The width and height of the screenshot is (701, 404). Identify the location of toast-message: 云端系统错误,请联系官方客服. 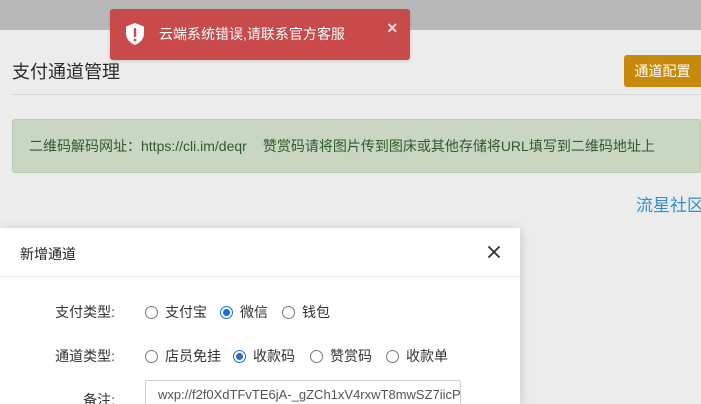
(252, 34).